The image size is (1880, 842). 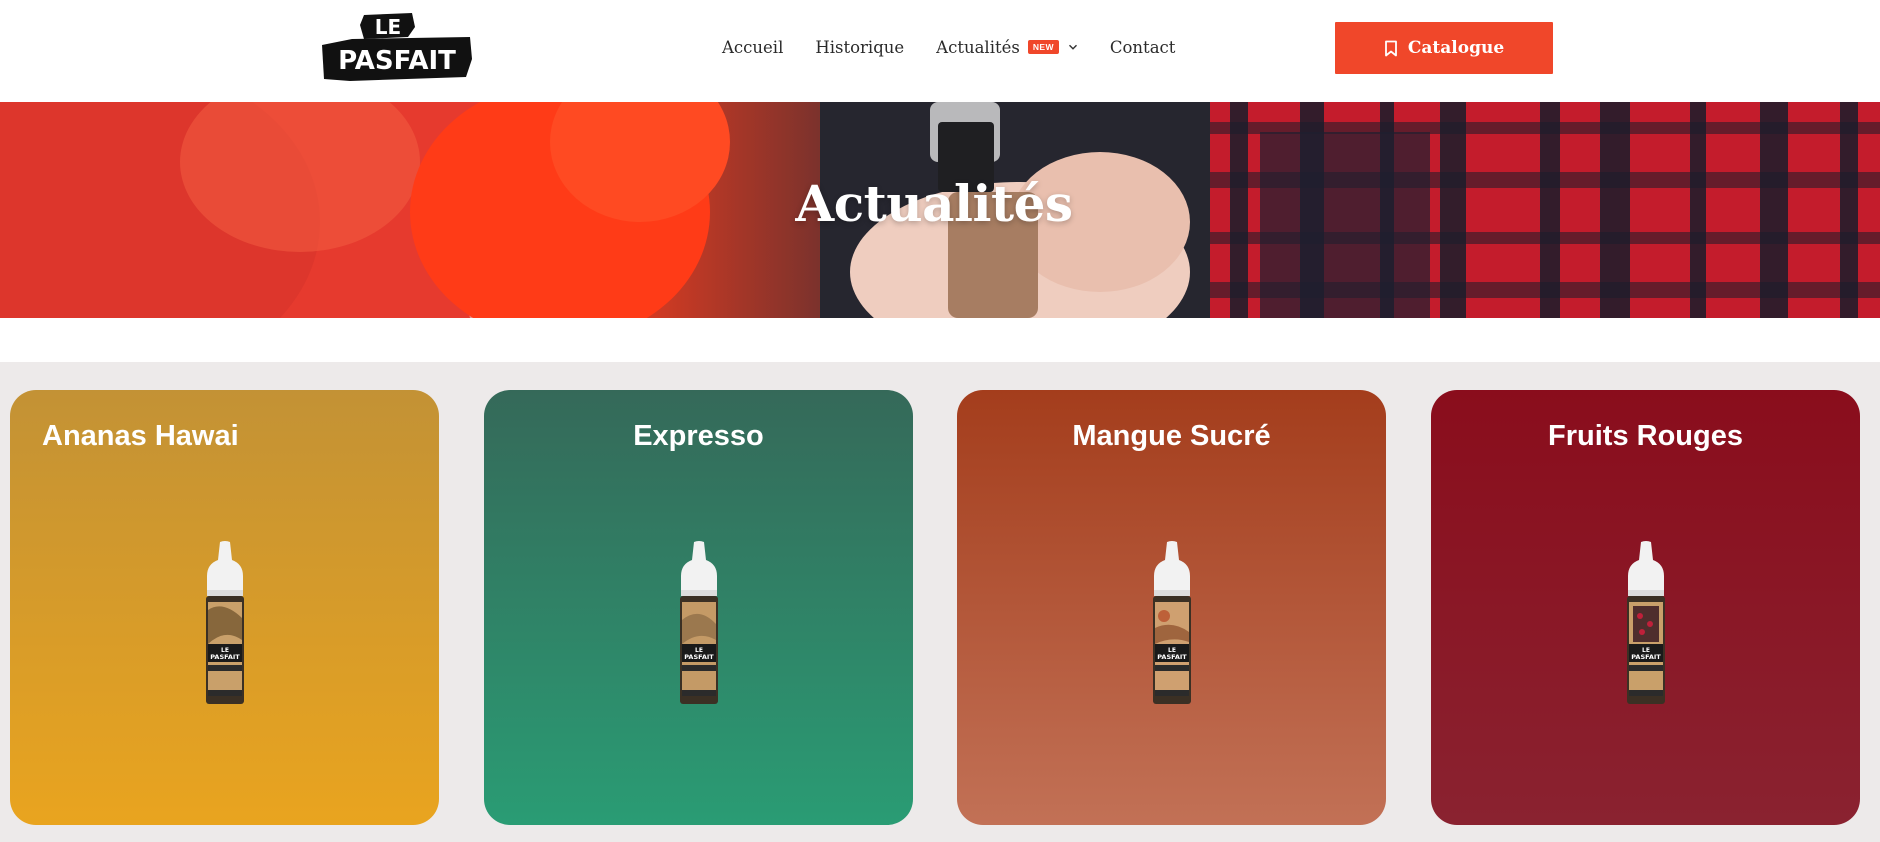 I want to click on nav-item-historique: Historique, so click(x=859, y=47).